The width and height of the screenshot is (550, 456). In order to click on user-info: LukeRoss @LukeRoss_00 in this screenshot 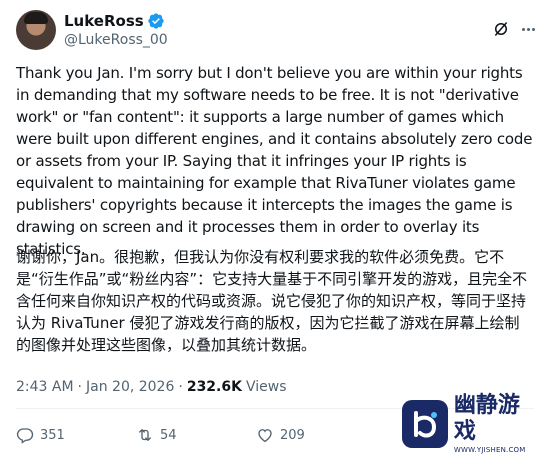, I will do `click(116, 30)`.